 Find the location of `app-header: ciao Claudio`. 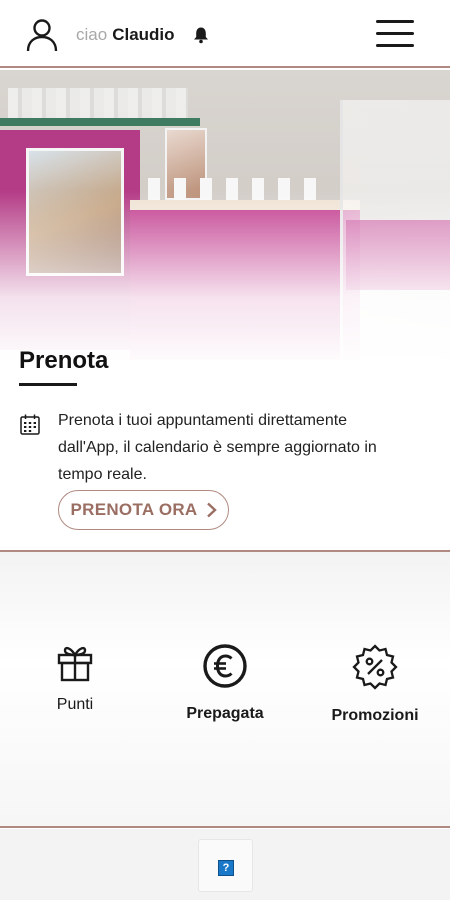

app-header: ciao Claudio is located at coordinates (225, 34).